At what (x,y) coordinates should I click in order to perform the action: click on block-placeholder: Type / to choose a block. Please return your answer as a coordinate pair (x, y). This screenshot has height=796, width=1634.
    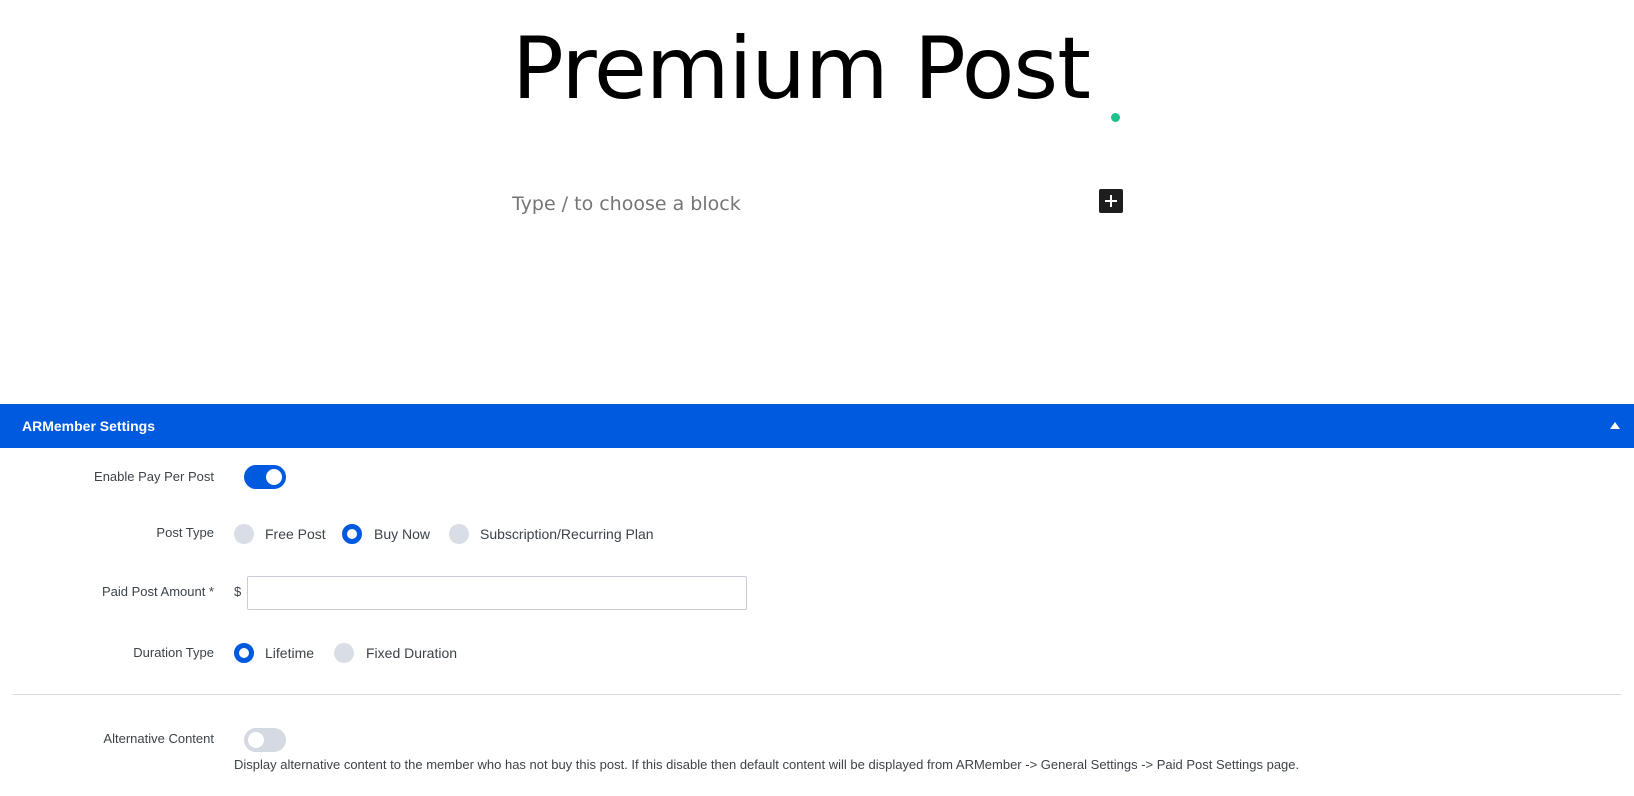
    Looking at the image, I should click on (626, 204).